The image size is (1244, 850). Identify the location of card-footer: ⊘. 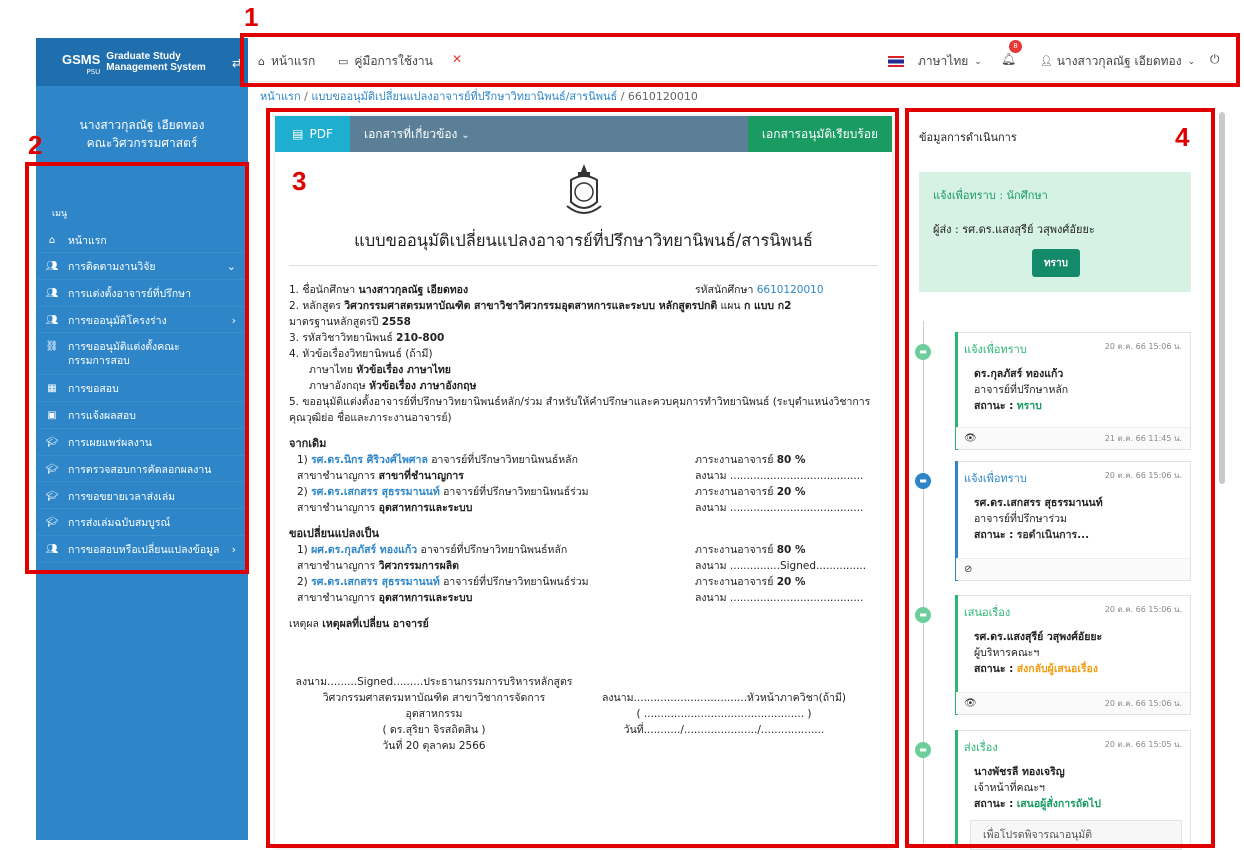
(1073, 569).